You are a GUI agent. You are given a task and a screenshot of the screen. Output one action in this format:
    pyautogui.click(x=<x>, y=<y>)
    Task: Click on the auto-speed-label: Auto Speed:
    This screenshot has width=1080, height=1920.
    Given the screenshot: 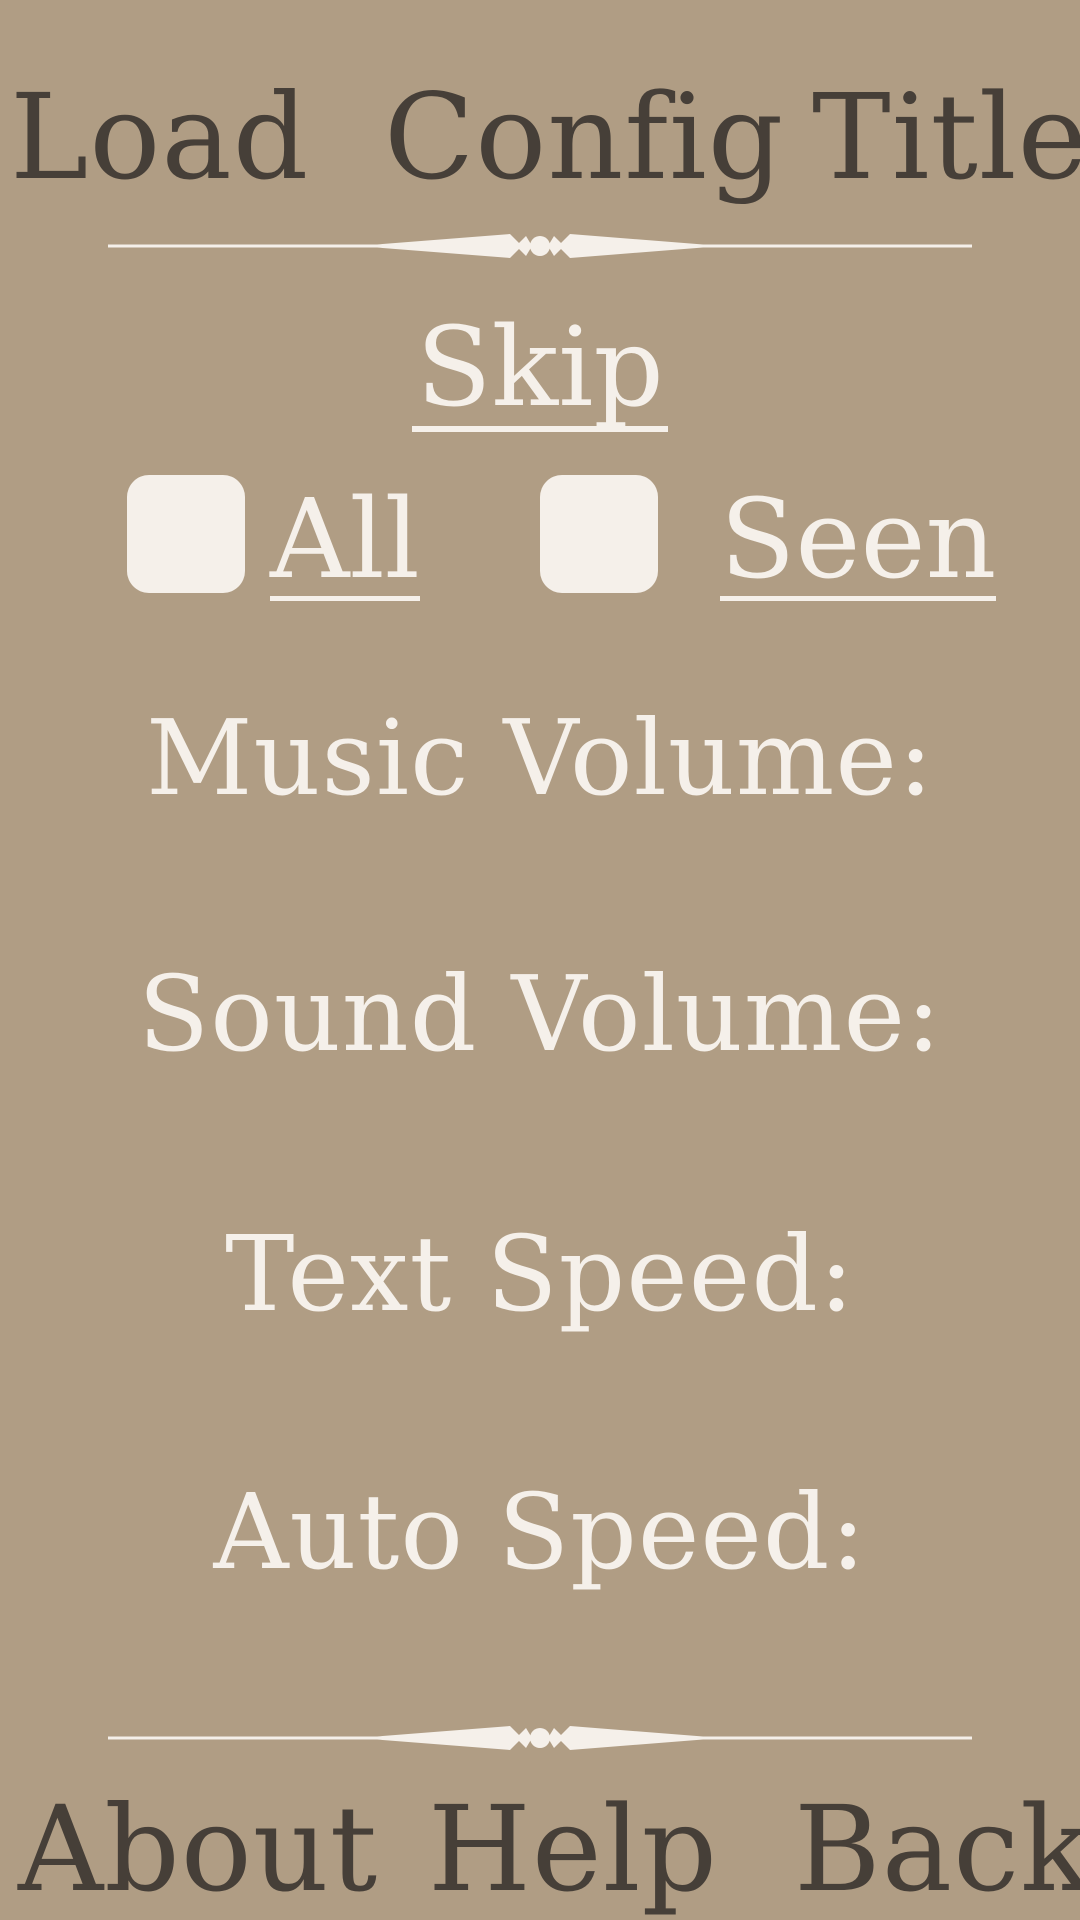 What is the action you would take?
    pyautogui.click(x=540, y=1532)
    